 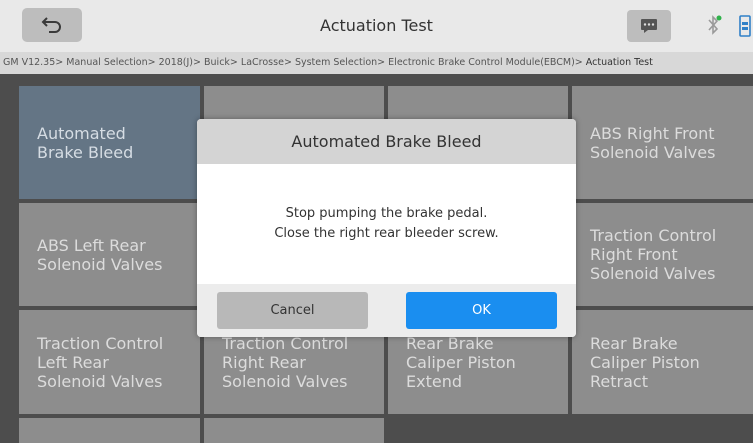 What do you see at coordinates (481, 310) in the screenshot?
I see `ok-button: OK` at bounding box center [481, 310].